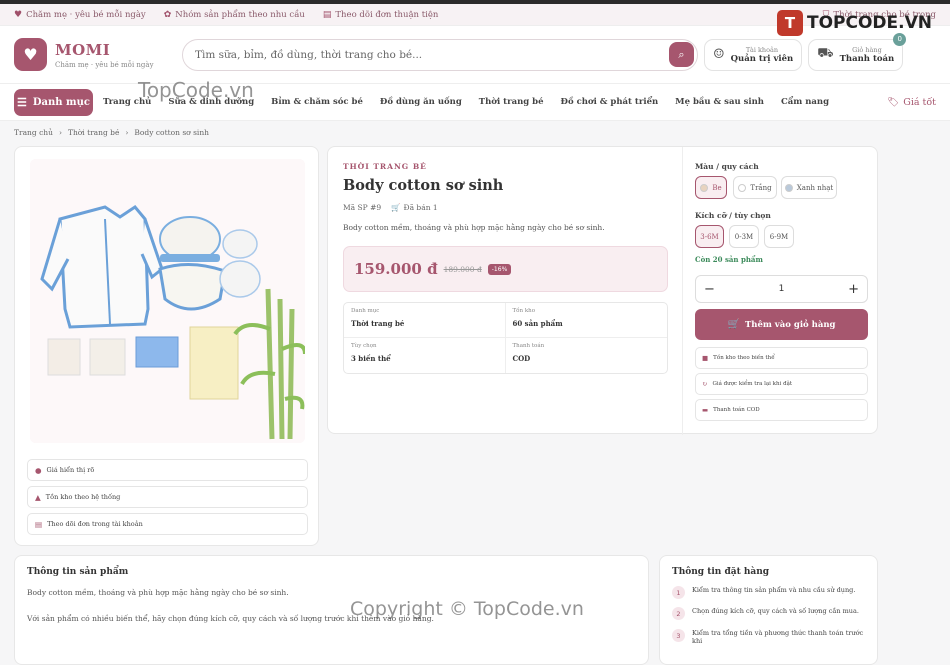 The image size is (950, 665). I want to click on spec-cell: Danh mục Thời trang bé, so click(425, 320).